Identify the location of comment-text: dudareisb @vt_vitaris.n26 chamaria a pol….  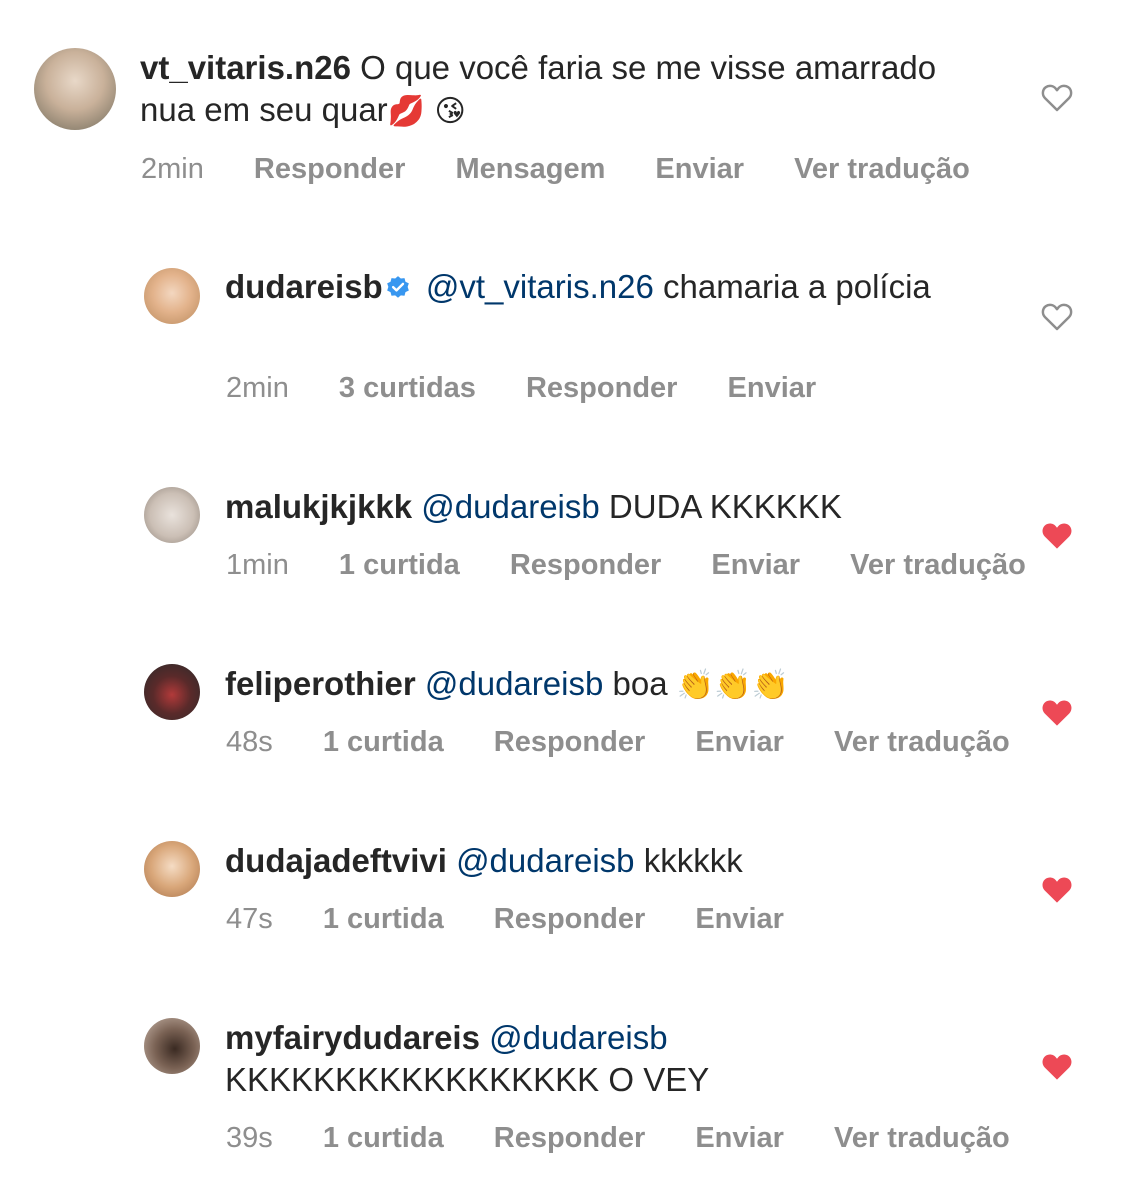
(595, 287).